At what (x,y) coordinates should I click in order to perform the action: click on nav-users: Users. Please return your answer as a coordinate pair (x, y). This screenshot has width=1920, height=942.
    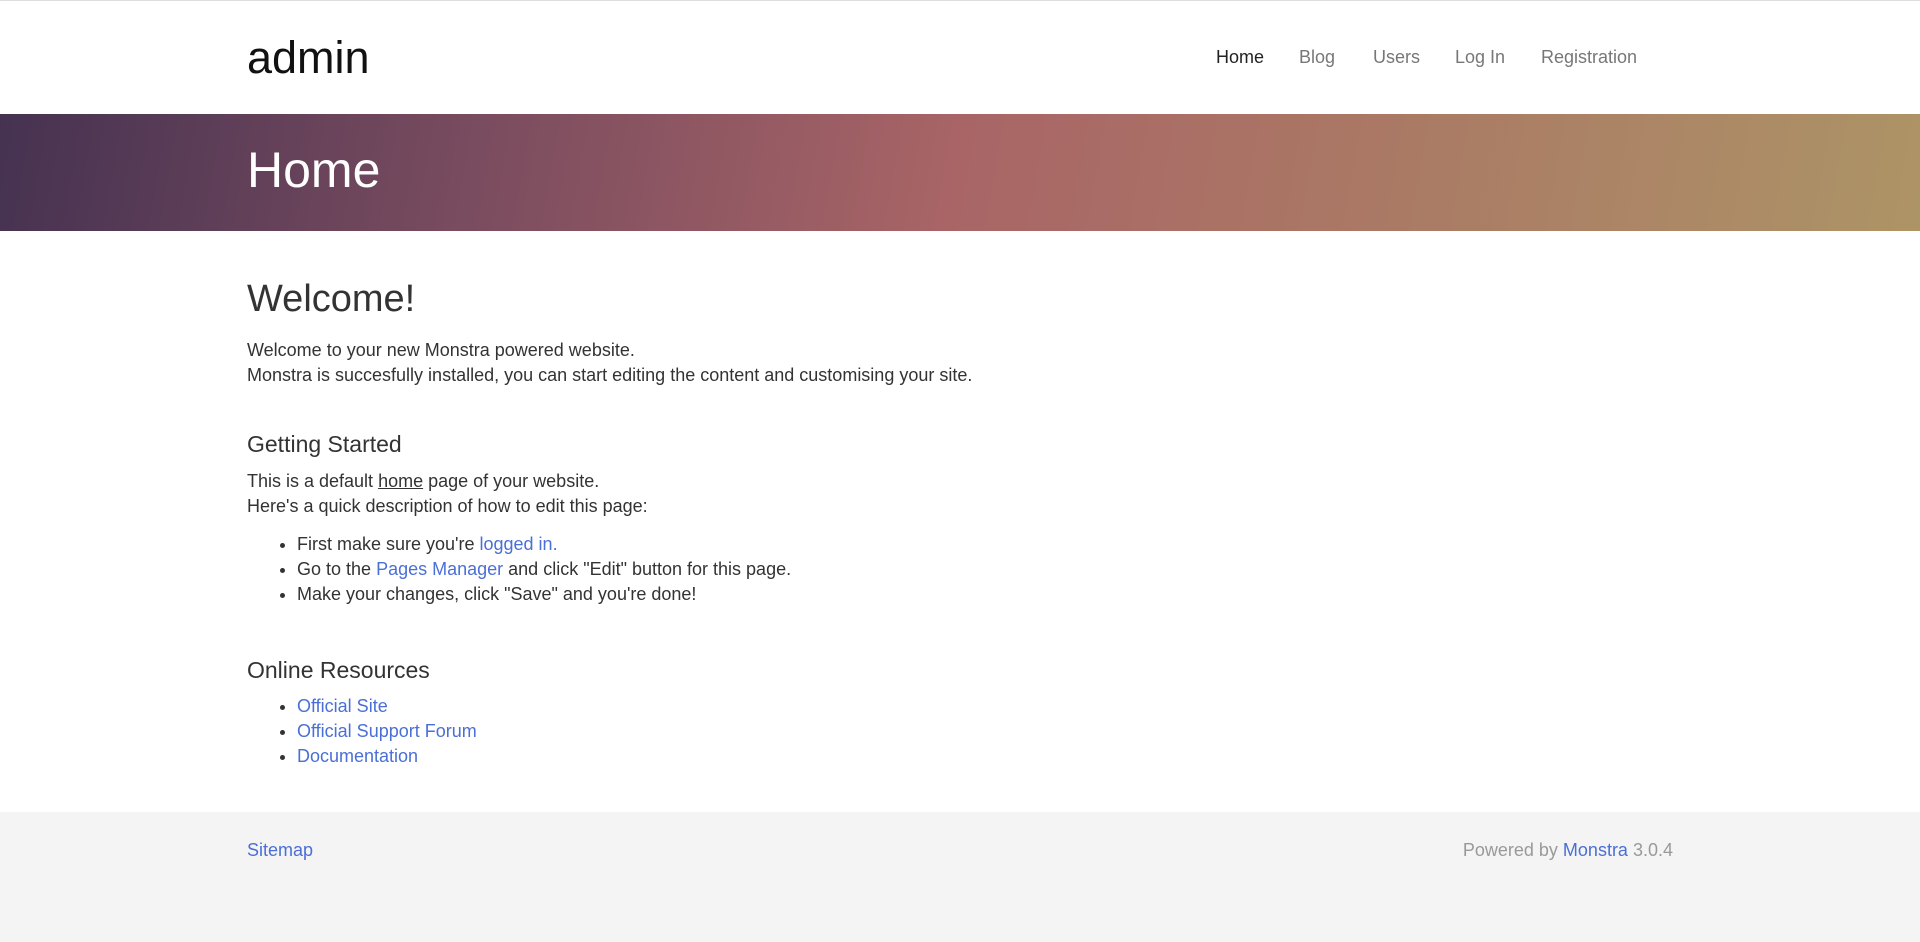
    Looking at the image, I should click on (1396, 57).